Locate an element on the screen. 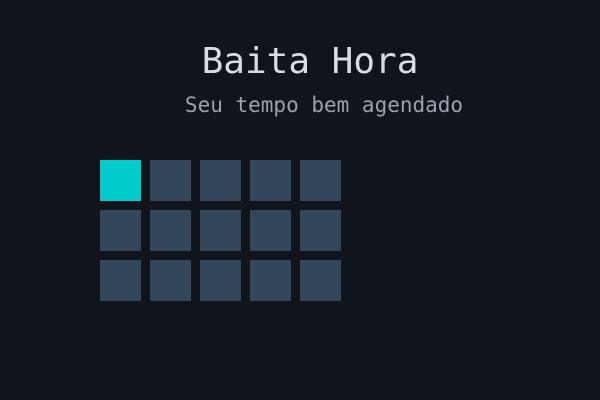 Image resolution: width=600 pixels, height=400 pixels. grid-tile-selected is located at coordinates (120, 180).